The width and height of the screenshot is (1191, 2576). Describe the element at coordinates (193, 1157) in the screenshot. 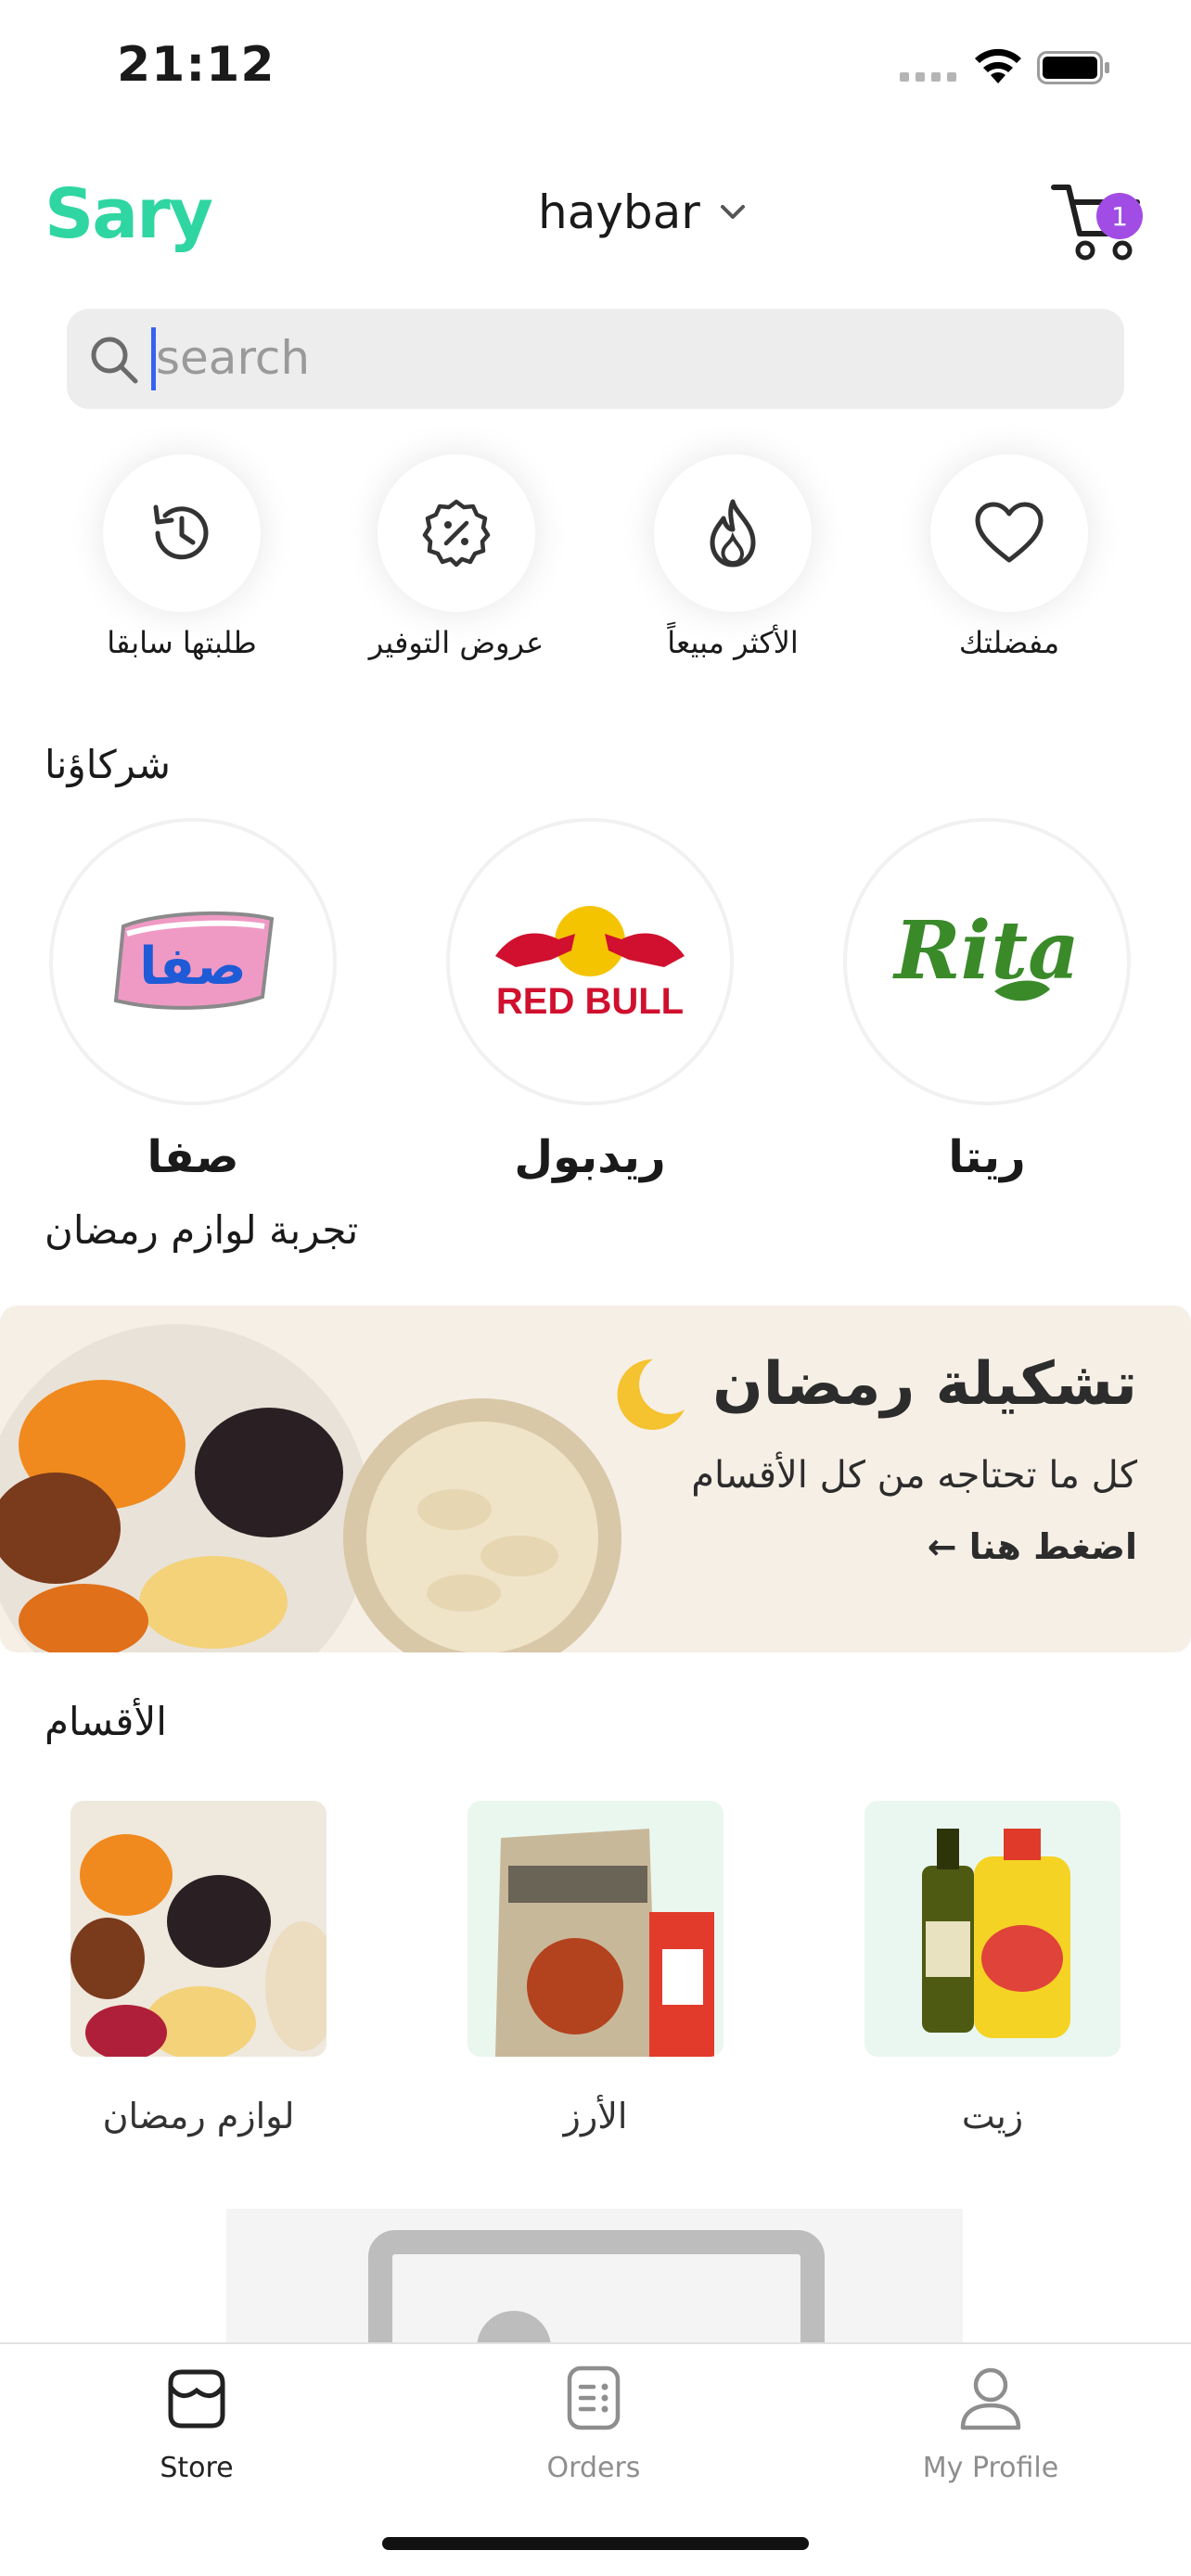

I see `partner-name: صفا` at that location.